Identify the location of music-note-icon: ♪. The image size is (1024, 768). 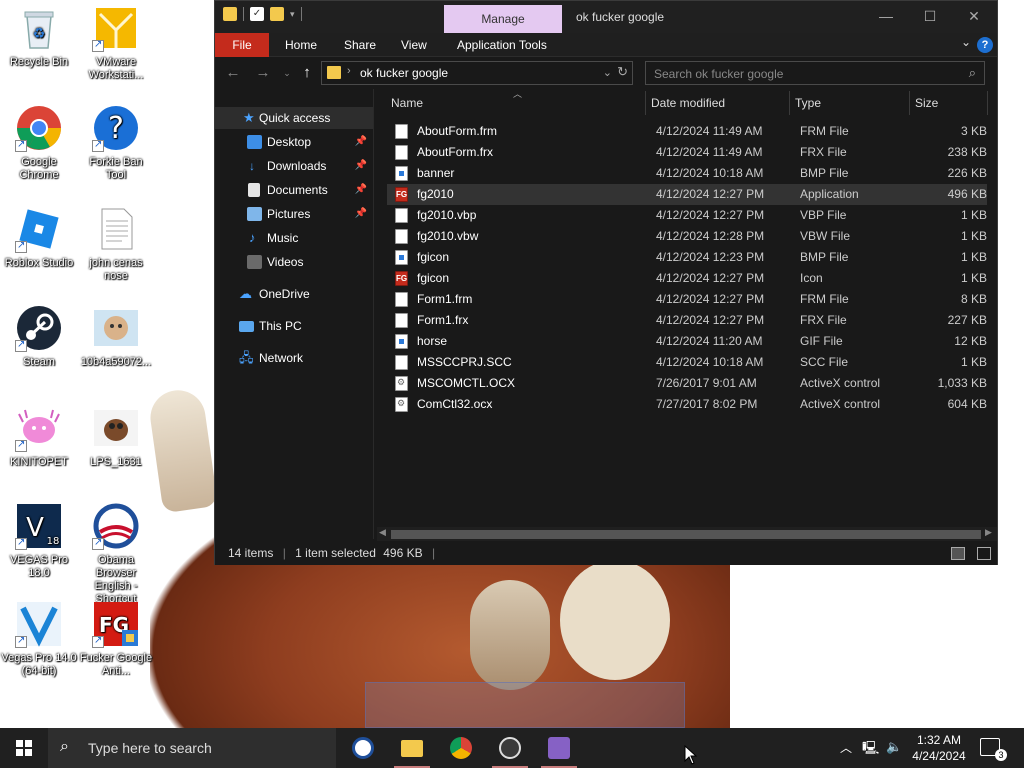
(252, 237).